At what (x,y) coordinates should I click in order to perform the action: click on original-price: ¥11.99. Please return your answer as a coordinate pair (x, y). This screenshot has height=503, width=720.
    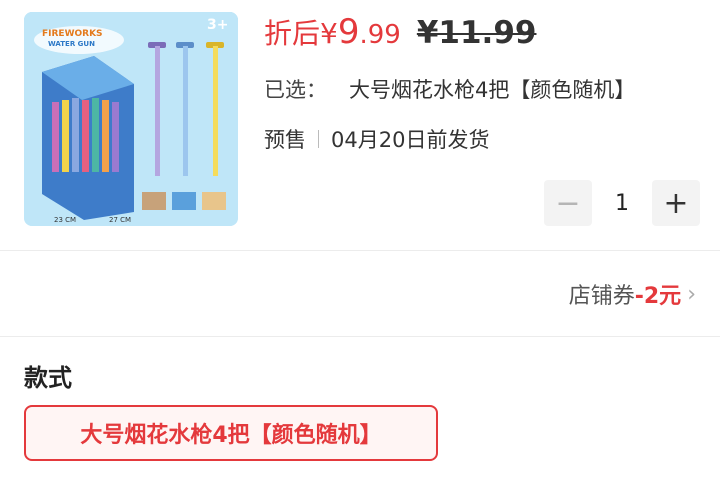
    Looking at the image, I should click on (476, 33).